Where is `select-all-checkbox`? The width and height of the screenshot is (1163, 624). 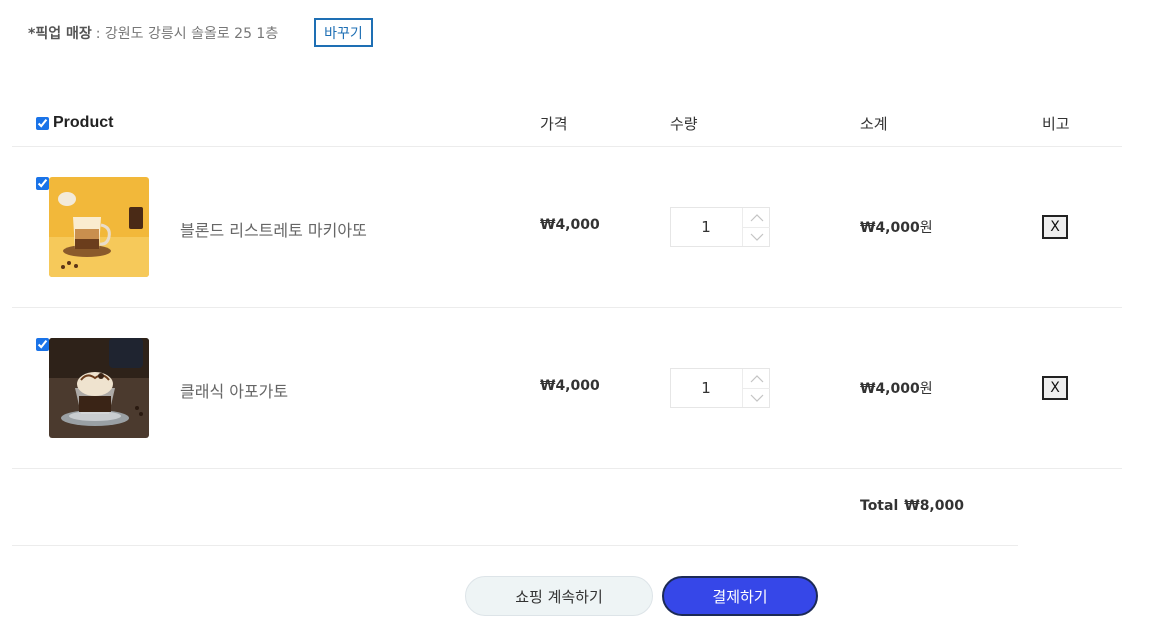 select-all-checkbox is located at coordinates (42, 123).